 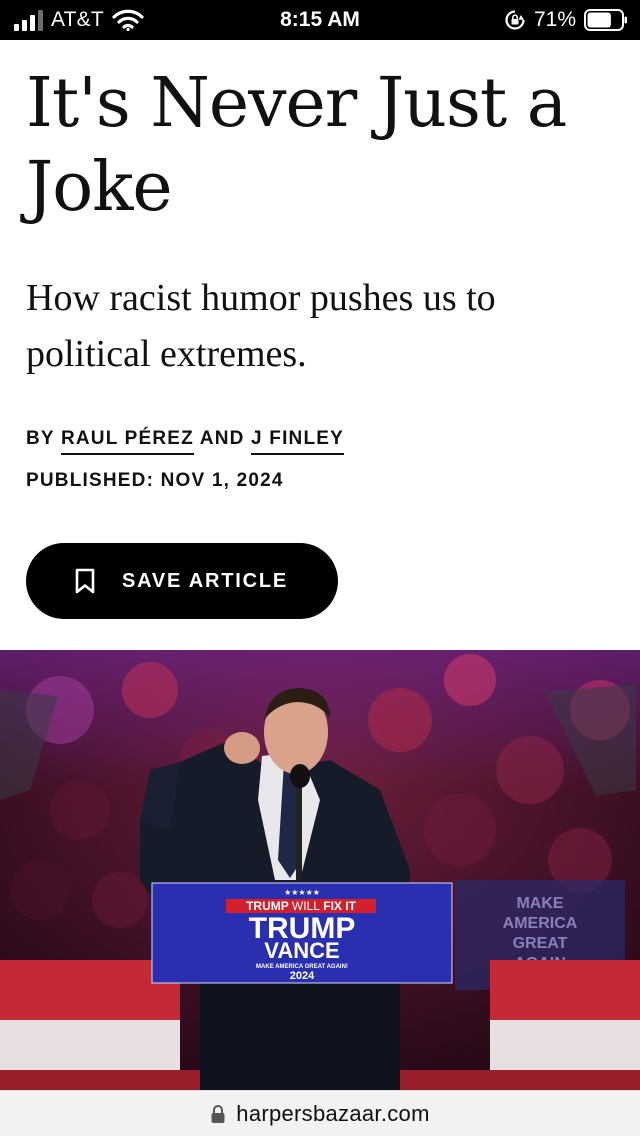 What do you see at coordinates (605, 20) in the screenshot?
I see `battery-icon` at bounding box center [605, 20].